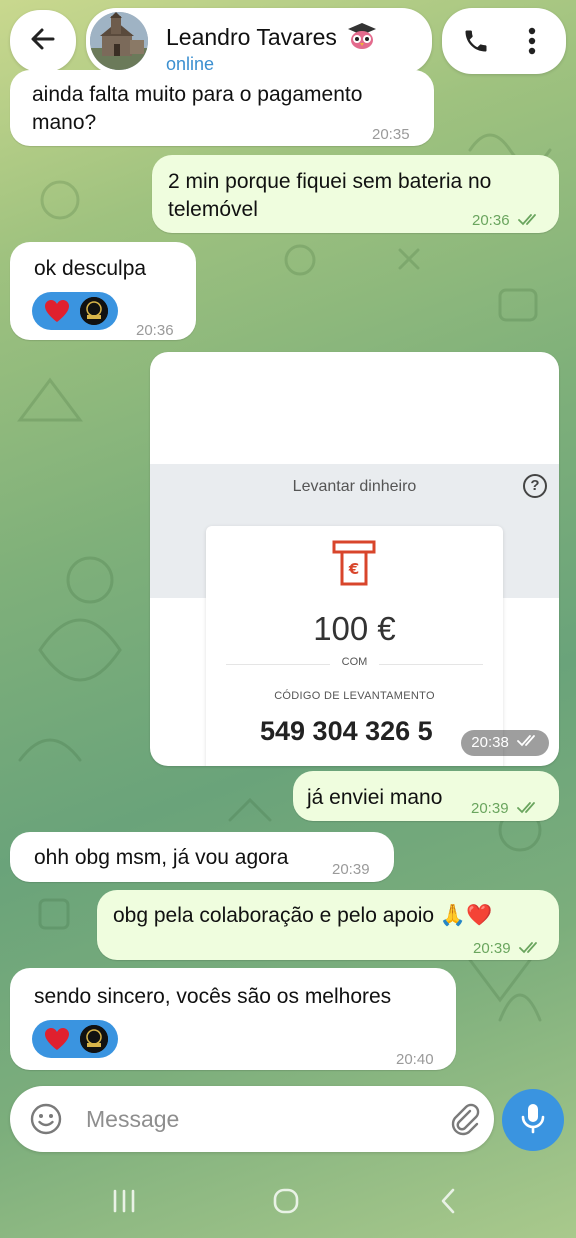  I want to click on withdrawal-code: 549 304 326 5, so click(346, 731).